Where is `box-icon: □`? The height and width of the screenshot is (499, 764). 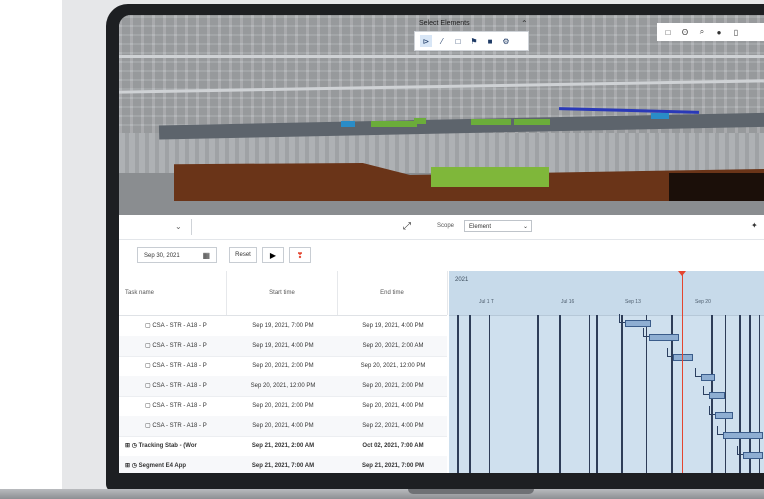 box-icon: □ is located at coordinates (458, 41).